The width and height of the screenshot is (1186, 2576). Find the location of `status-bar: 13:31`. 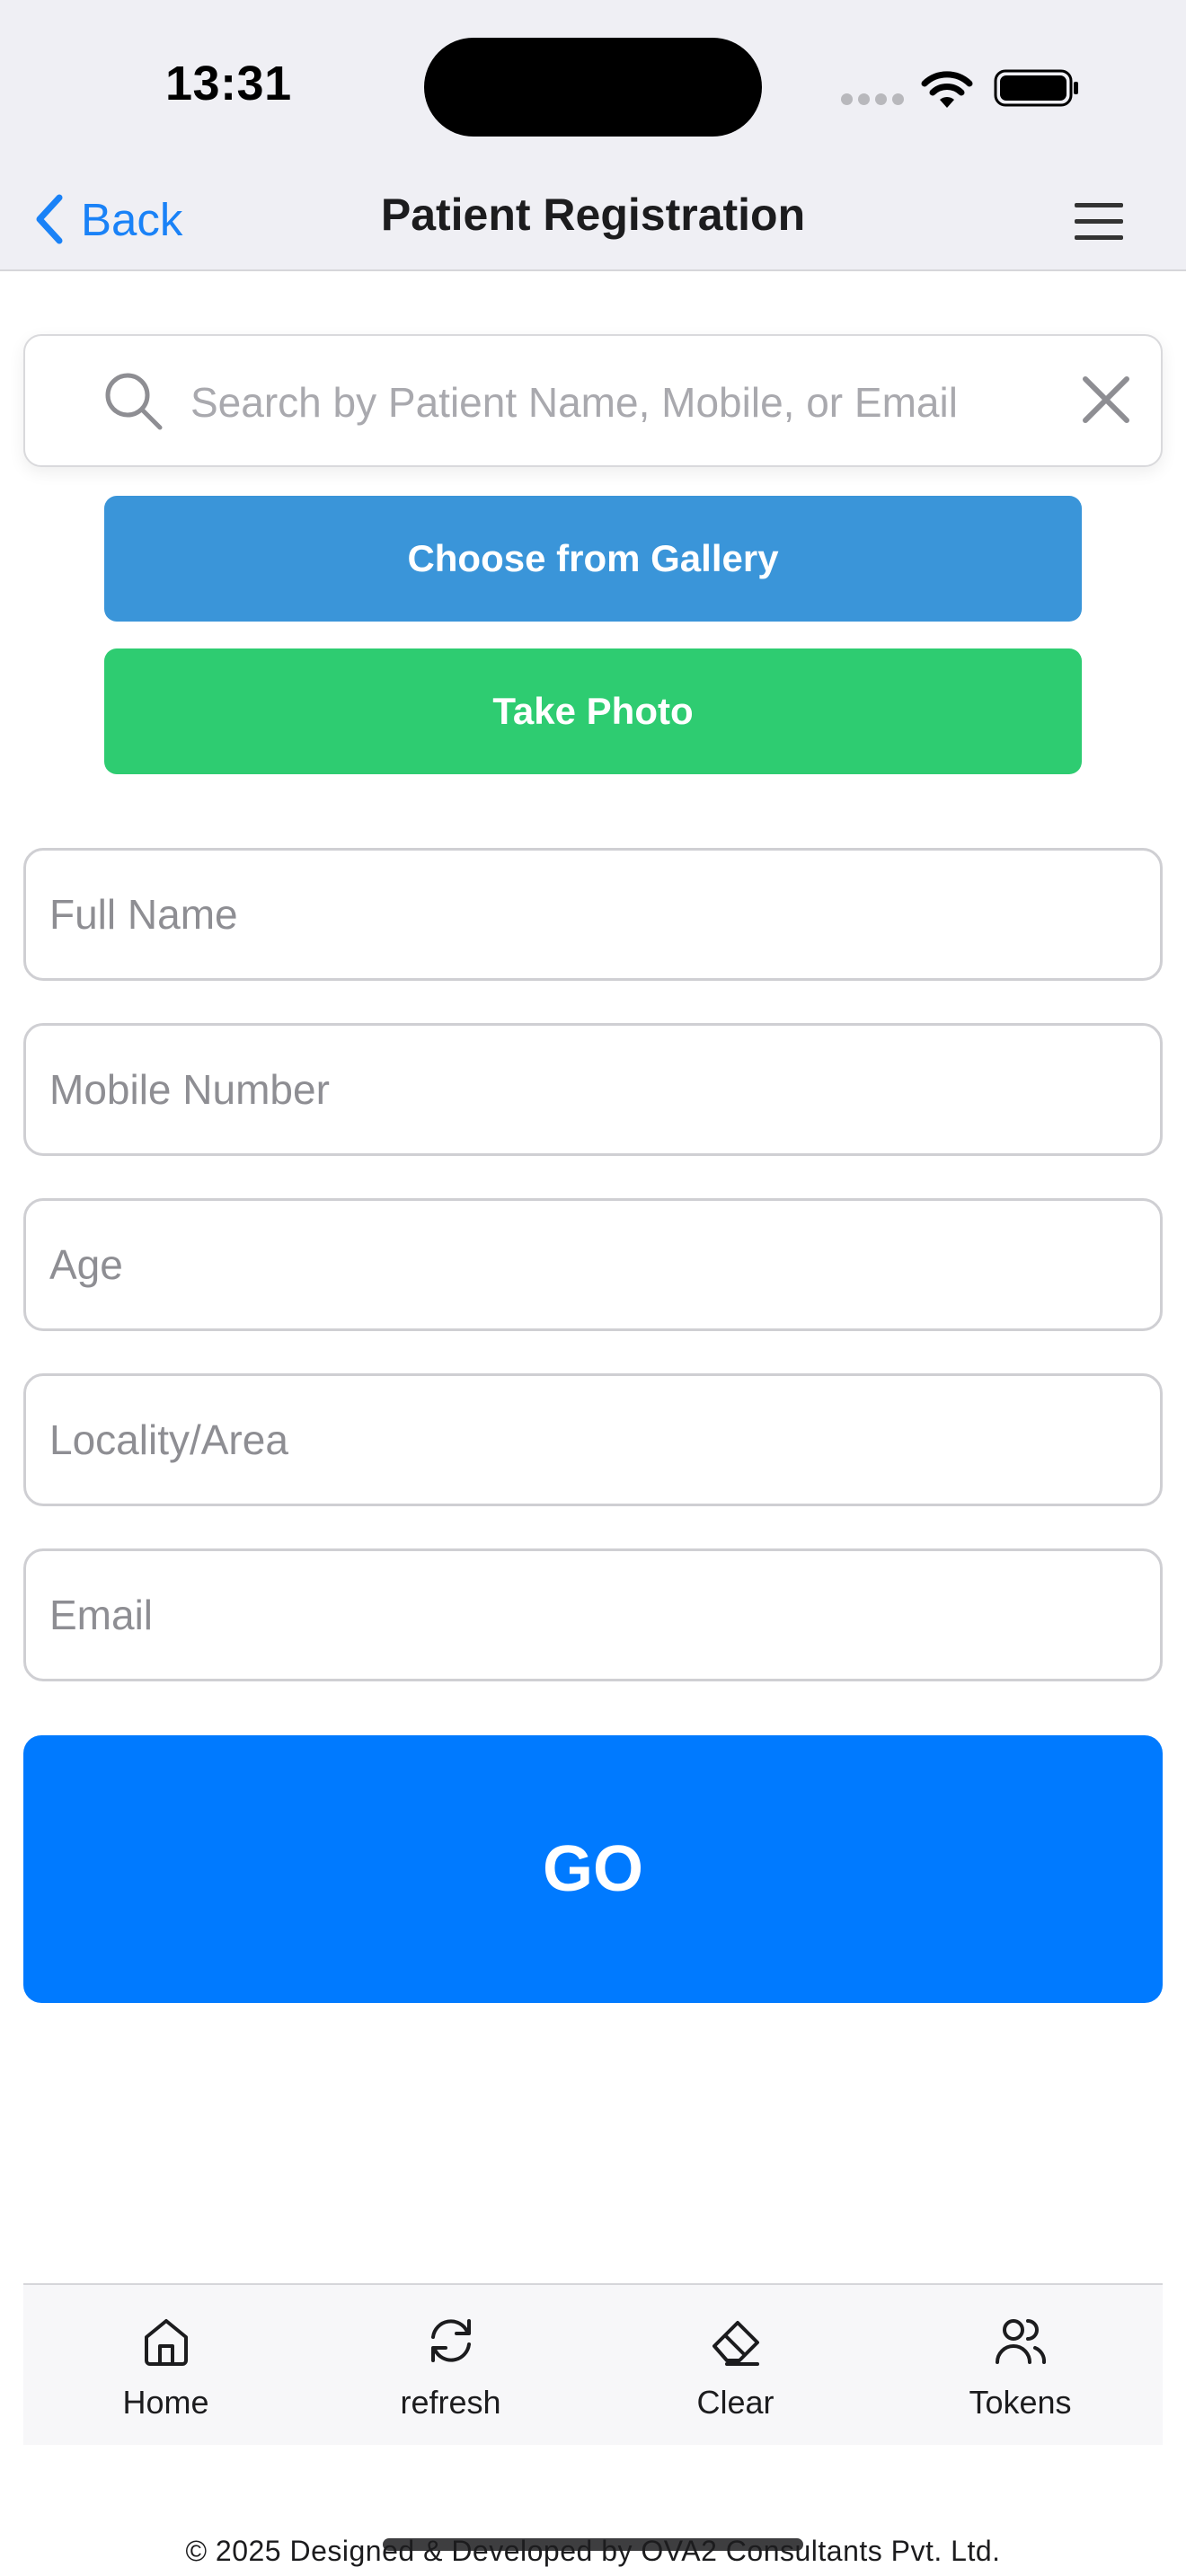

status-bar: 13:31 is located at coordinates (593, 85).